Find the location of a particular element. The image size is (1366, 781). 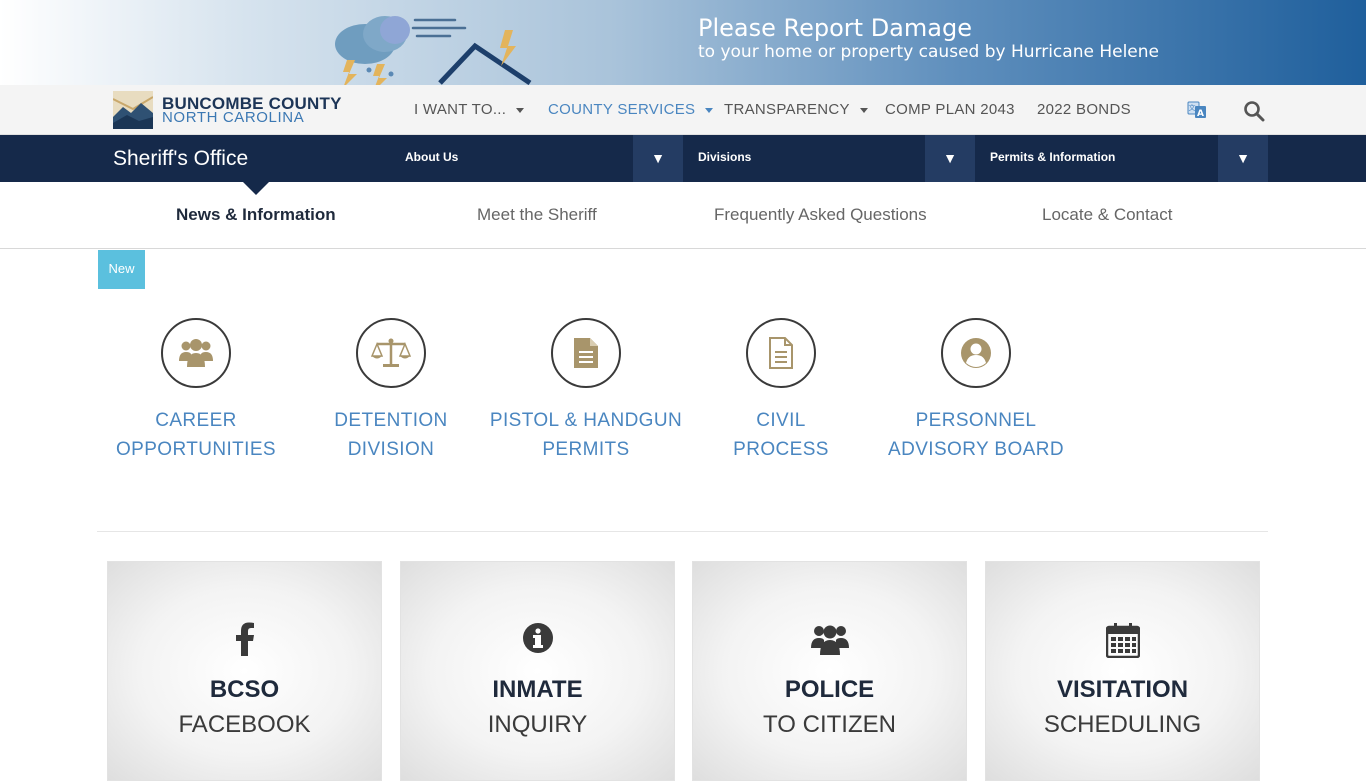

card-police-to-citizen: POLICE TO CITIZEN is located at coordinates (829, 671).